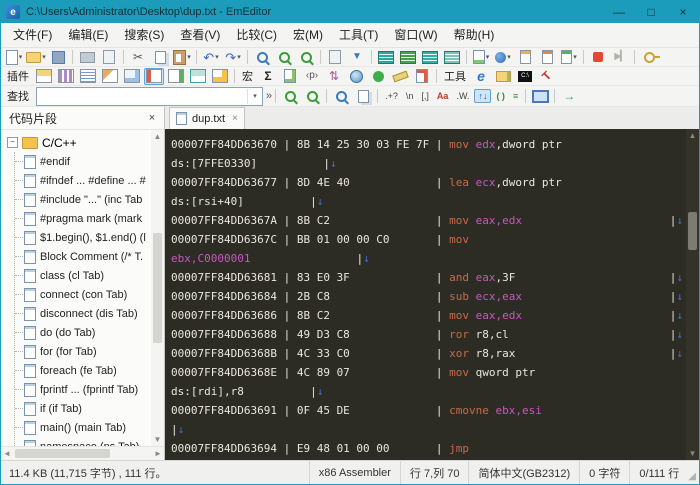 This screenshot has height=485, width=700. Describe the element at coordinates (83, 332) in the screenshot. I see `tree-item: do (do Tab)` at that location.